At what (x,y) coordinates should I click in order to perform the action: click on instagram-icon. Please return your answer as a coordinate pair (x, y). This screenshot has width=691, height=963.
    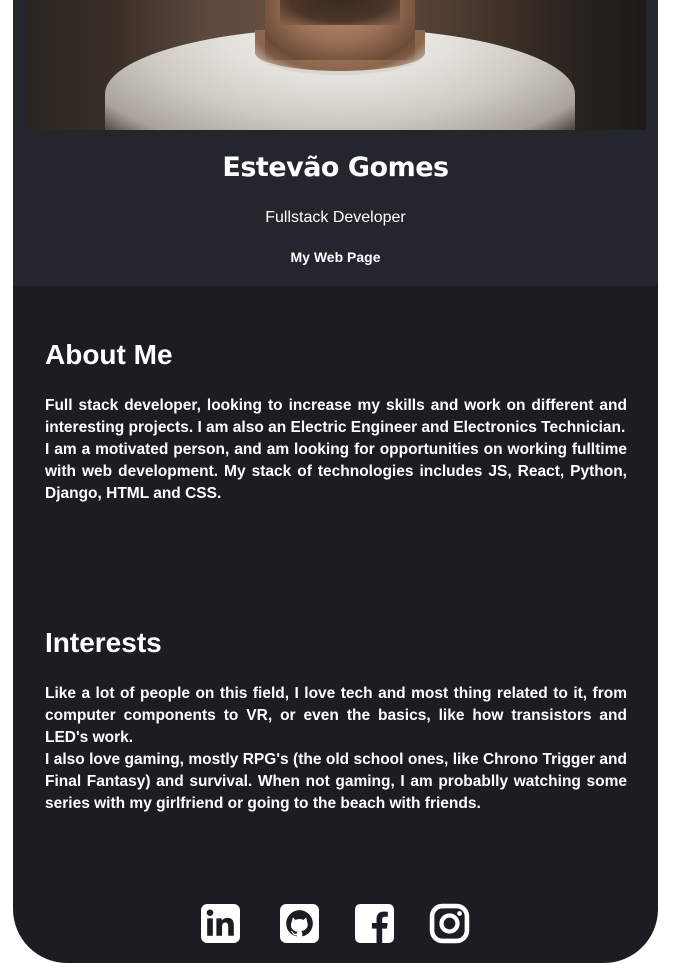
    Looking at the image, I should click on (449, 923).